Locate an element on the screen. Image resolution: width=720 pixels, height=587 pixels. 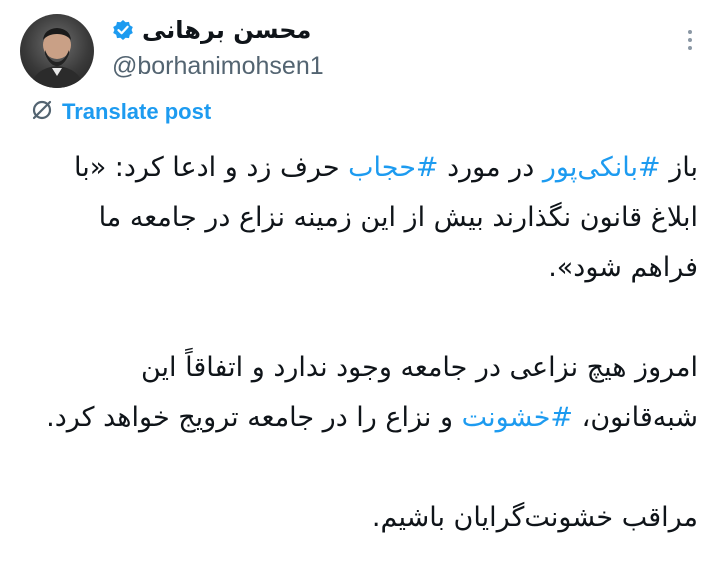
more-options-icon is located at coordinates (690, 40).